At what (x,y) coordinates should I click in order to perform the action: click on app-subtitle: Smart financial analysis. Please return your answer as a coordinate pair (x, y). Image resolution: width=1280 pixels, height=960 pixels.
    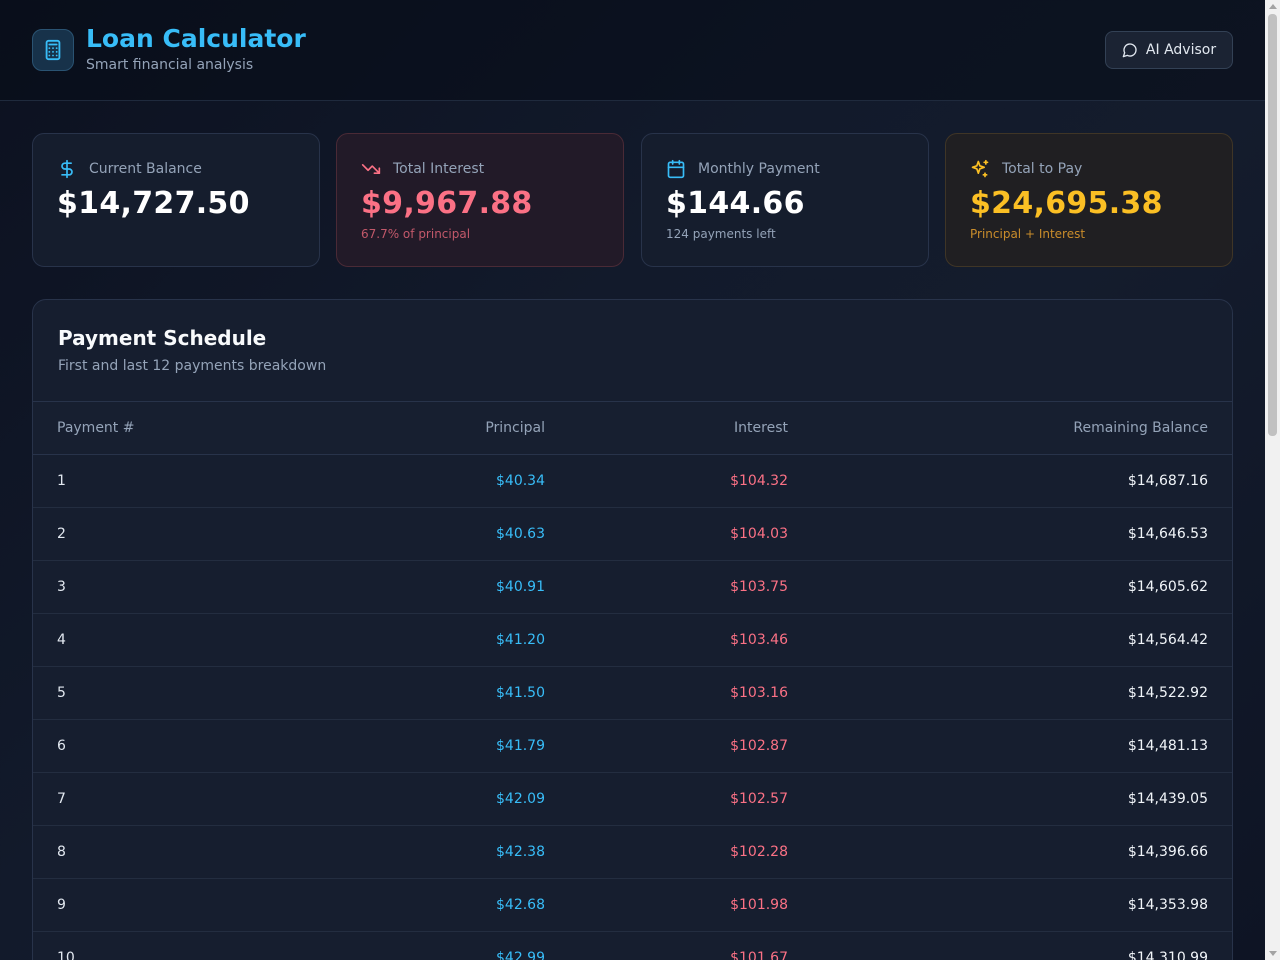
    Looking at the image, I should click on (170, 65).